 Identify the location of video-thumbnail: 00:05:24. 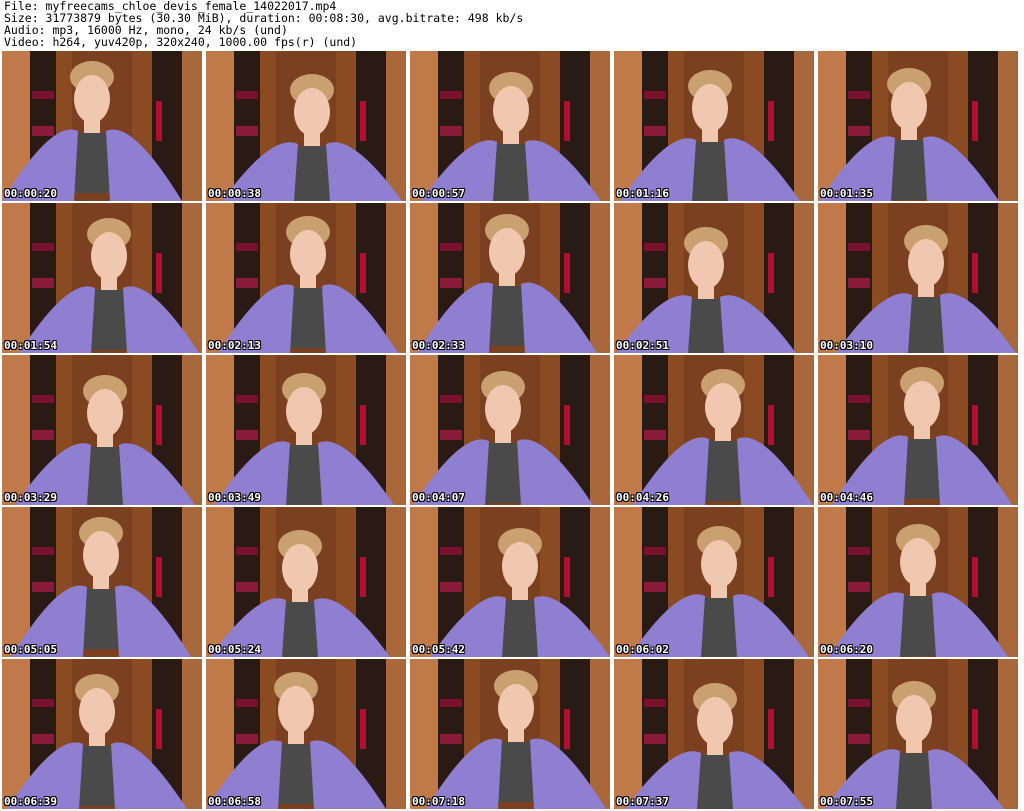
(306, 582).